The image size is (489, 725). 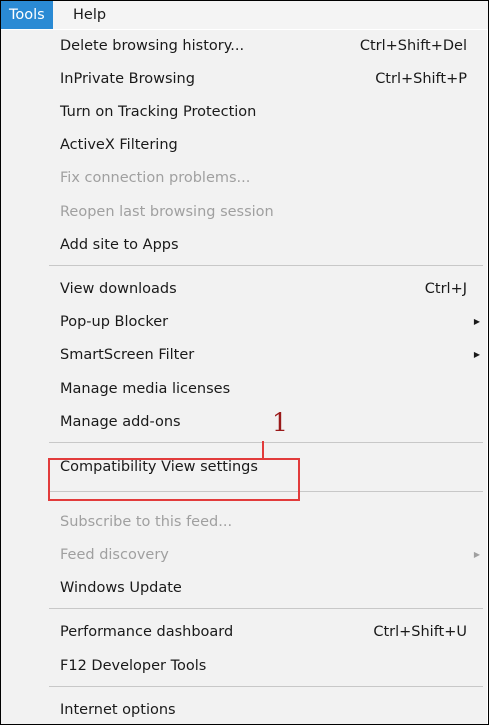 I want to click on annotation-callout-line, so click(x=263, y=450).